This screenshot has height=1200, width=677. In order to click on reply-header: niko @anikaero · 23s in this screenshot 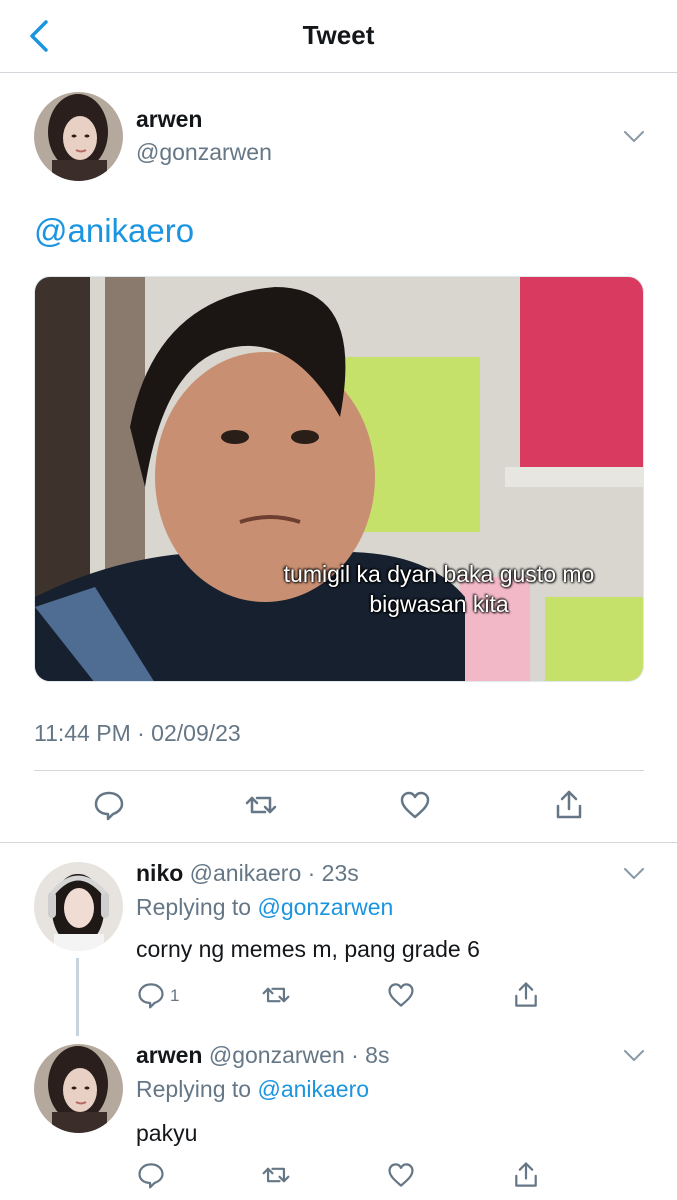, I will do `click(247, 873)`.